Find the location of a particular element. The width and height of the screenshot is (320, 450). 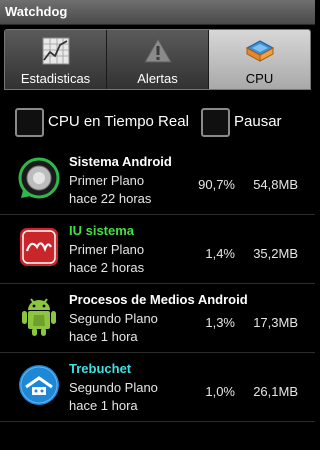

process-memory: 17,3MB is located at coordinates (275, 322).